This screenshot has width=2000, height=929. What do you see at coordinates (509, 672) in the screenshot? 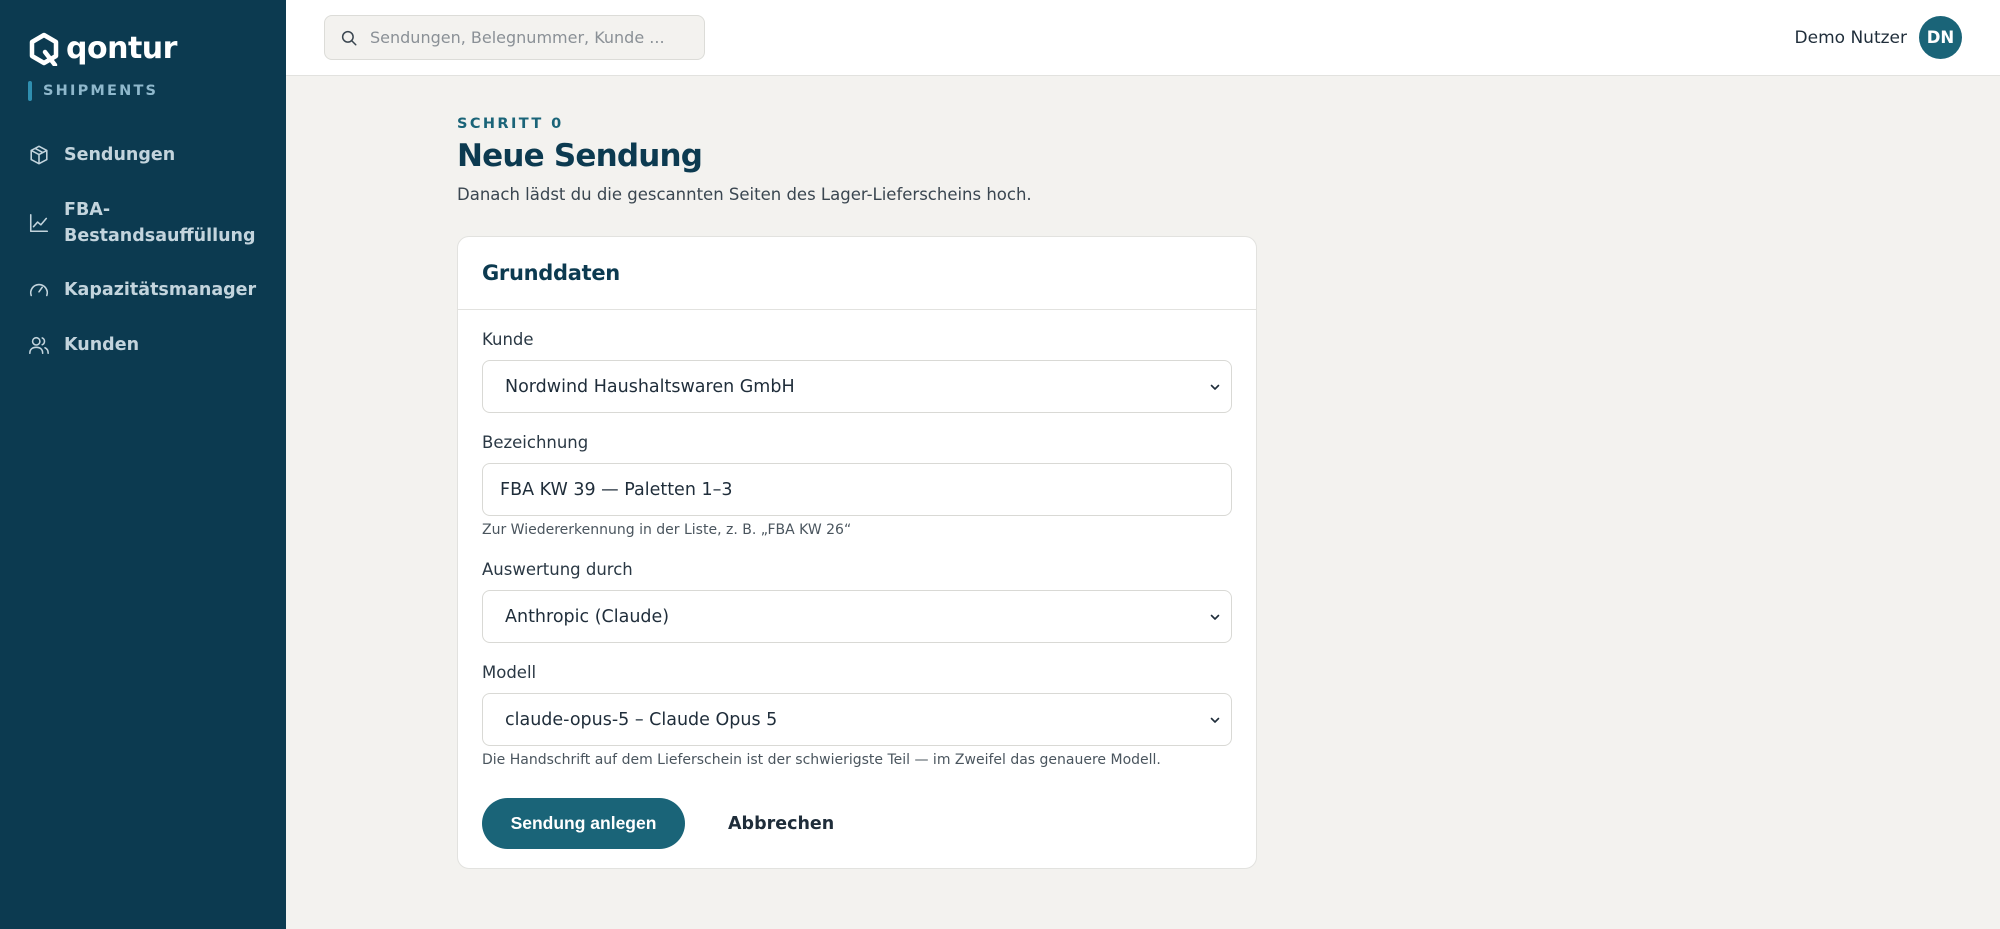
I see `modell-label: Modell` at bounding box center [509, 672].